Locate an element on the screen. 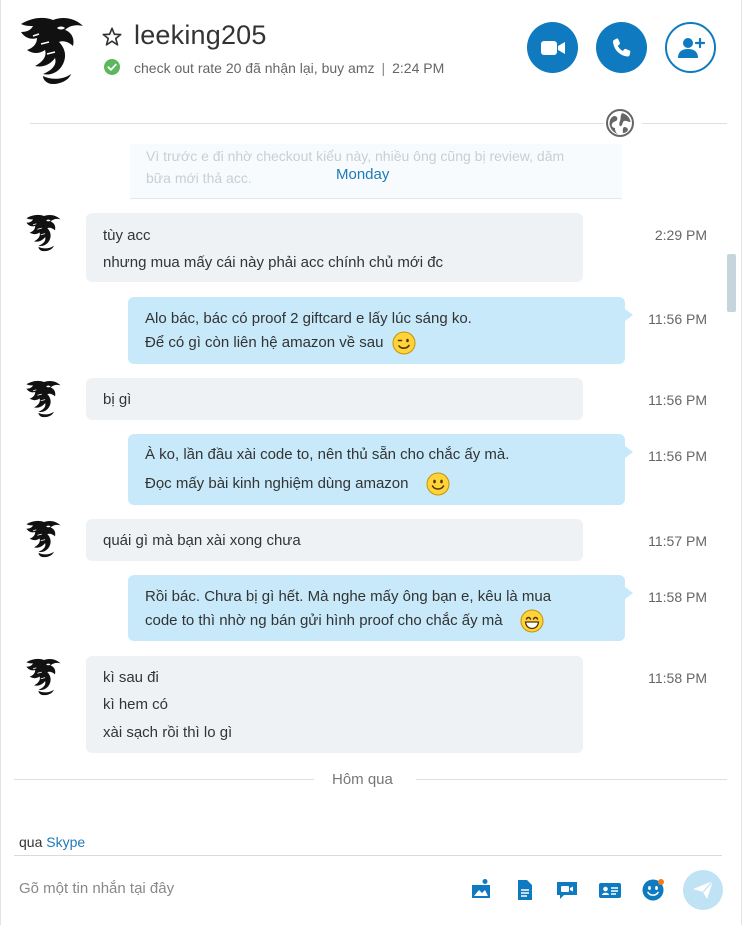  scrollbar-thumb is located at coordinates (731, 283).